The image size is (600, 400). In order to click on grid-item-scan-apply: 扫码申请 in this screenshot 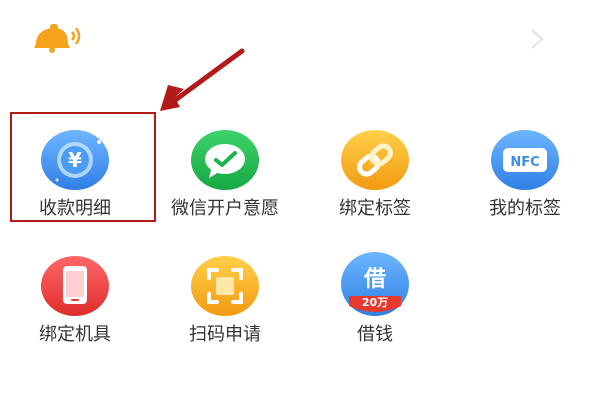, I will do `click(225, 291)`.